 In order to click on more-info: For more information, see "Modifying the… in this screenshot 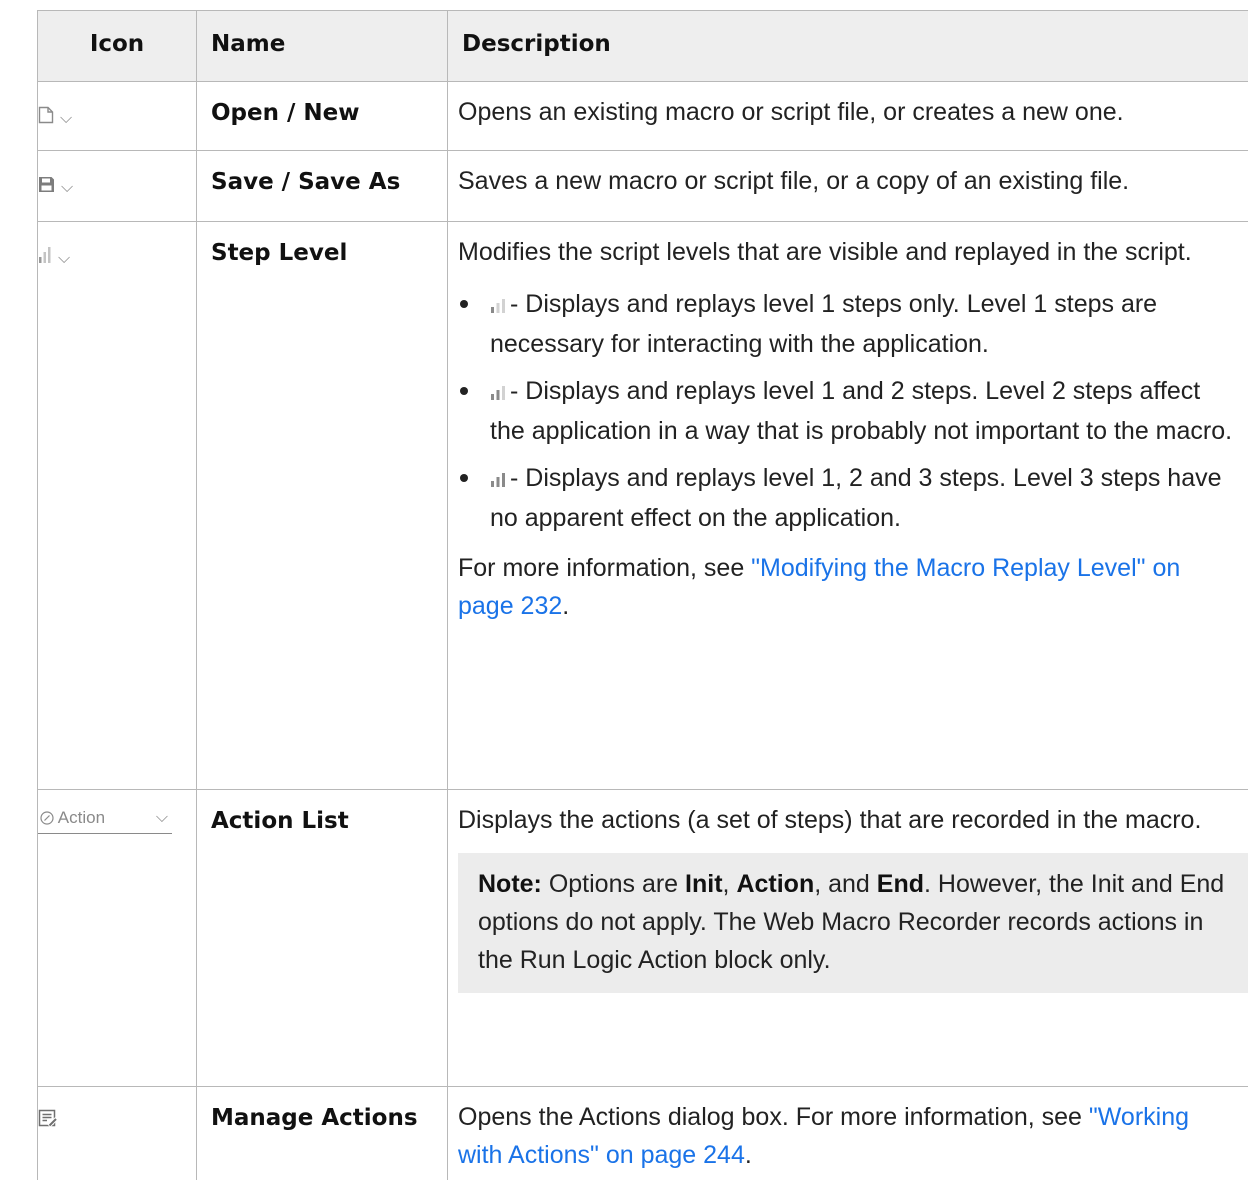, I will do `click(846, 587)`.